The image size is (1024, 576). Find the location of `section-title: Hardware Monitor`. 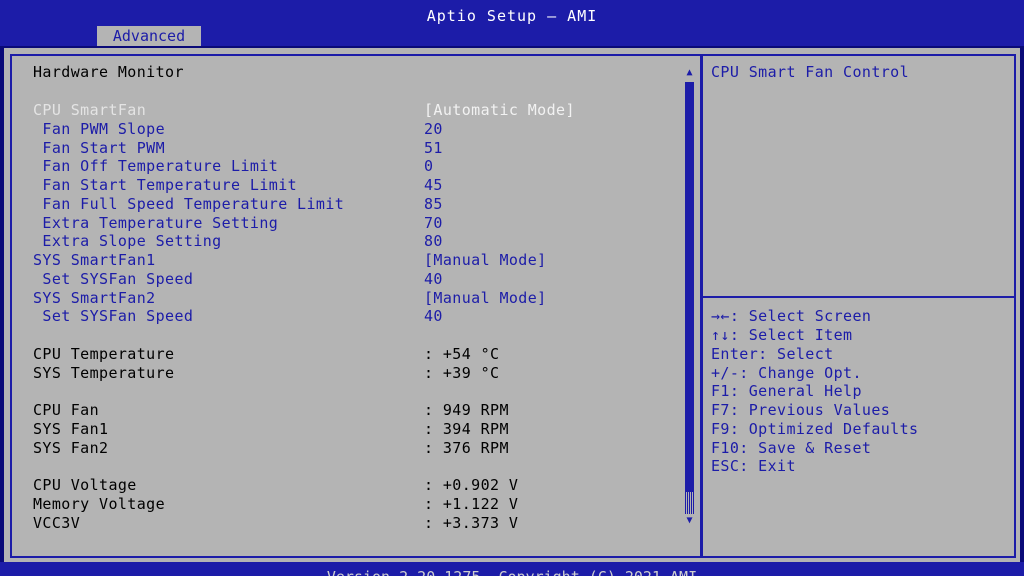

section-title: Hardware Monitor is located at coordinates (108, 72).